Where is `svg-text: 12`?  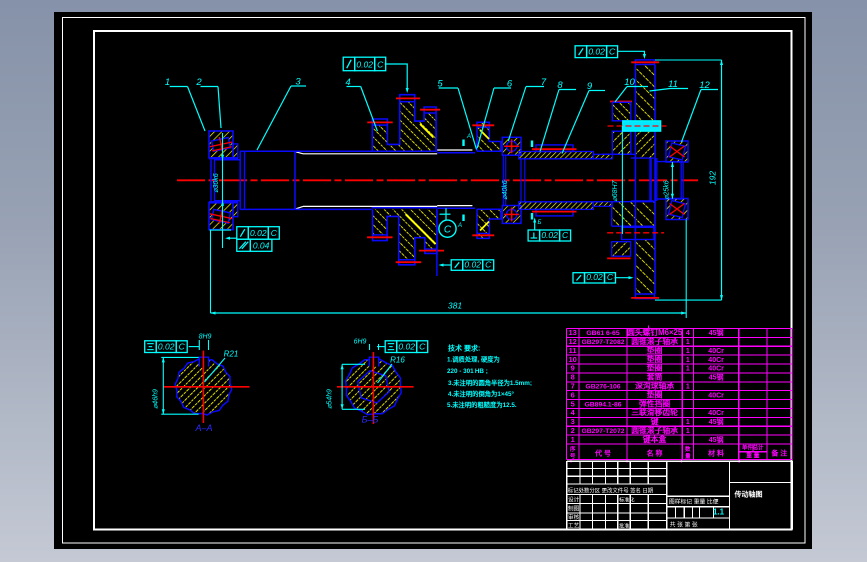
svg-text: 12 is located at coordinates (572, 341).